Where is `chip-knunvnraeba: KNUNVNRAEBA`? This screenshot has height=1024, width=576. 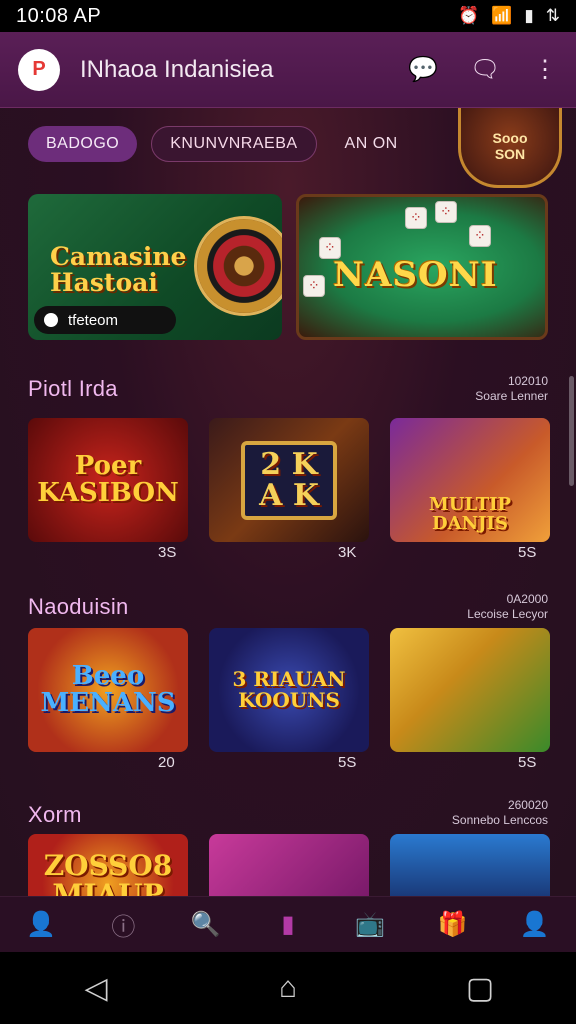 chip-knunvnraeba: KNUNVNRAEBA is located at coordinates (234, 144).